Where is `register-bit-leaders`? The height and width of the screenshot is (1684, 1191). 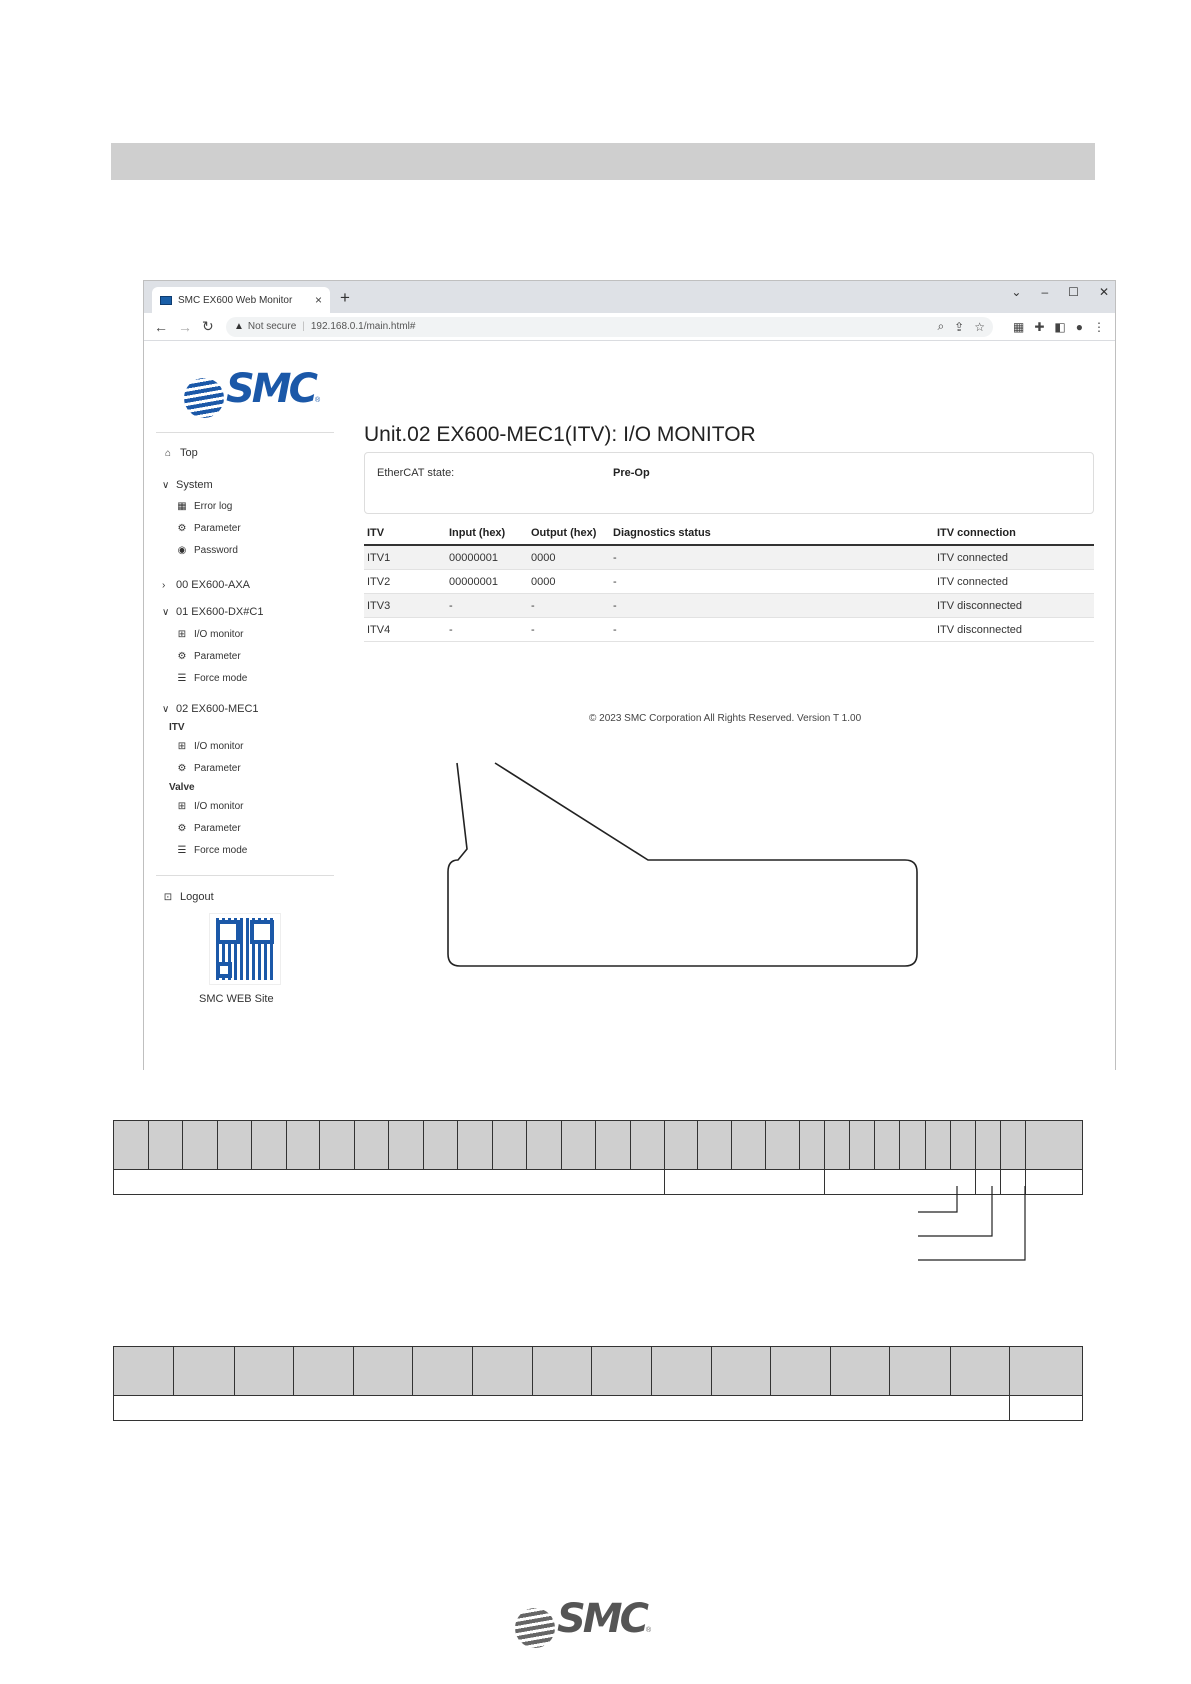 register-bit-leaders is located at coordinates (972, 1223).